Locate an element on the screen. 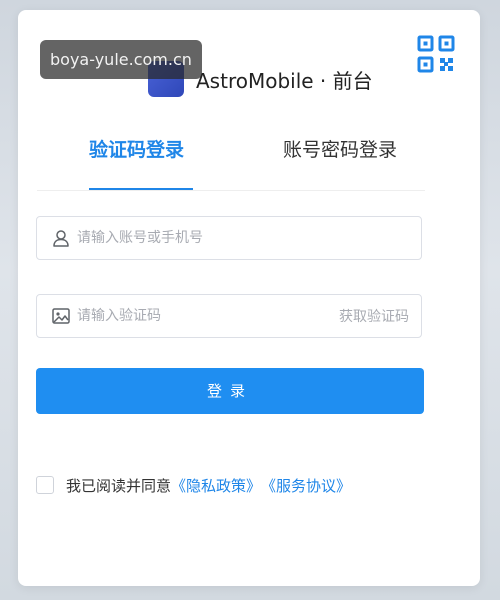  qr-code-icon is located at coordinates (436, 54).